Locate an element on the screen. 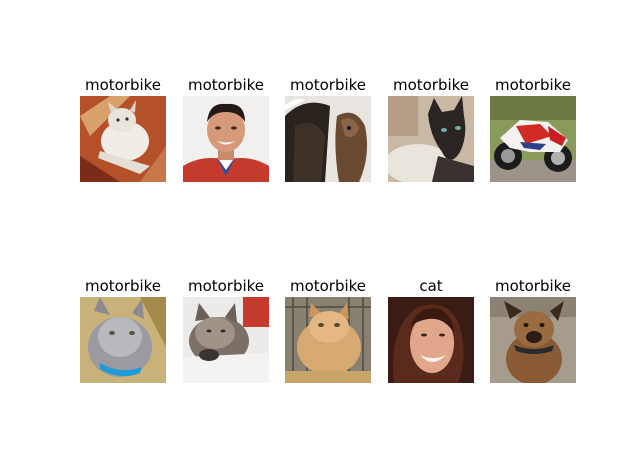 The width and height of the screenshot is (640, 476). horse-photo-thumbnail is located at coordinates (328, 139).